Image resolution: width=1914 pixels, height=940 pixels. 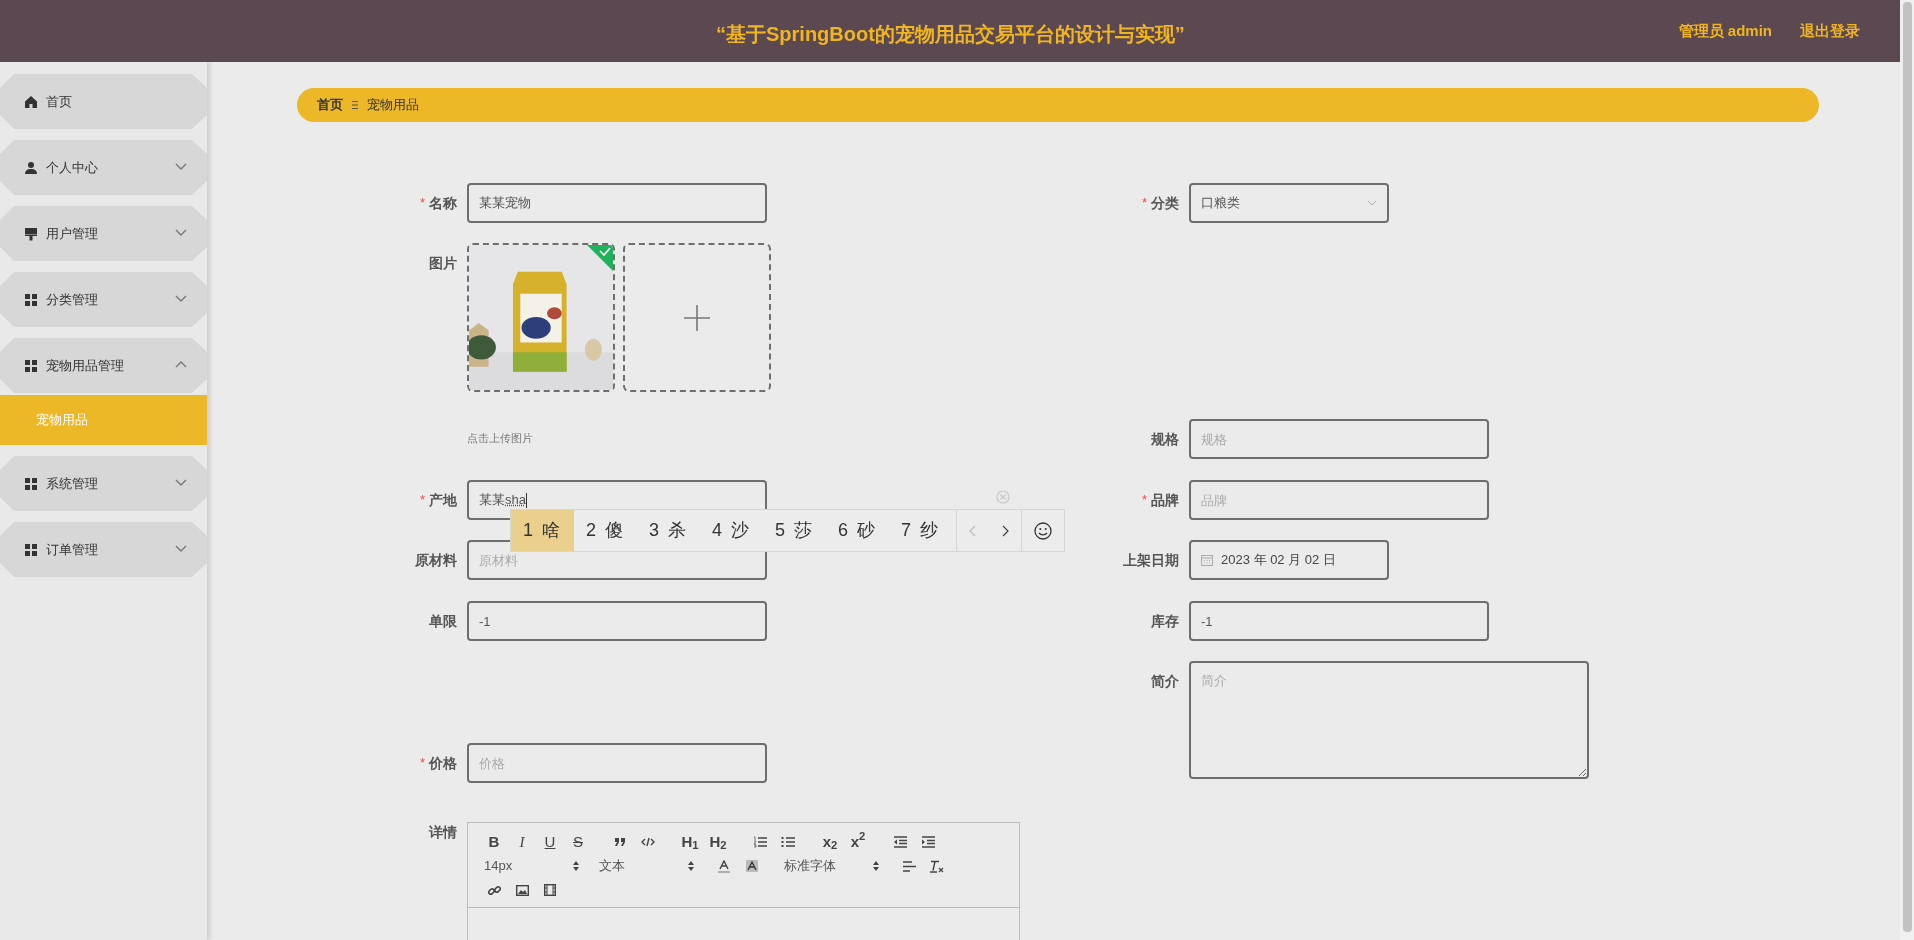 I want to click on font-color-icon, so click(x=724, y=866).